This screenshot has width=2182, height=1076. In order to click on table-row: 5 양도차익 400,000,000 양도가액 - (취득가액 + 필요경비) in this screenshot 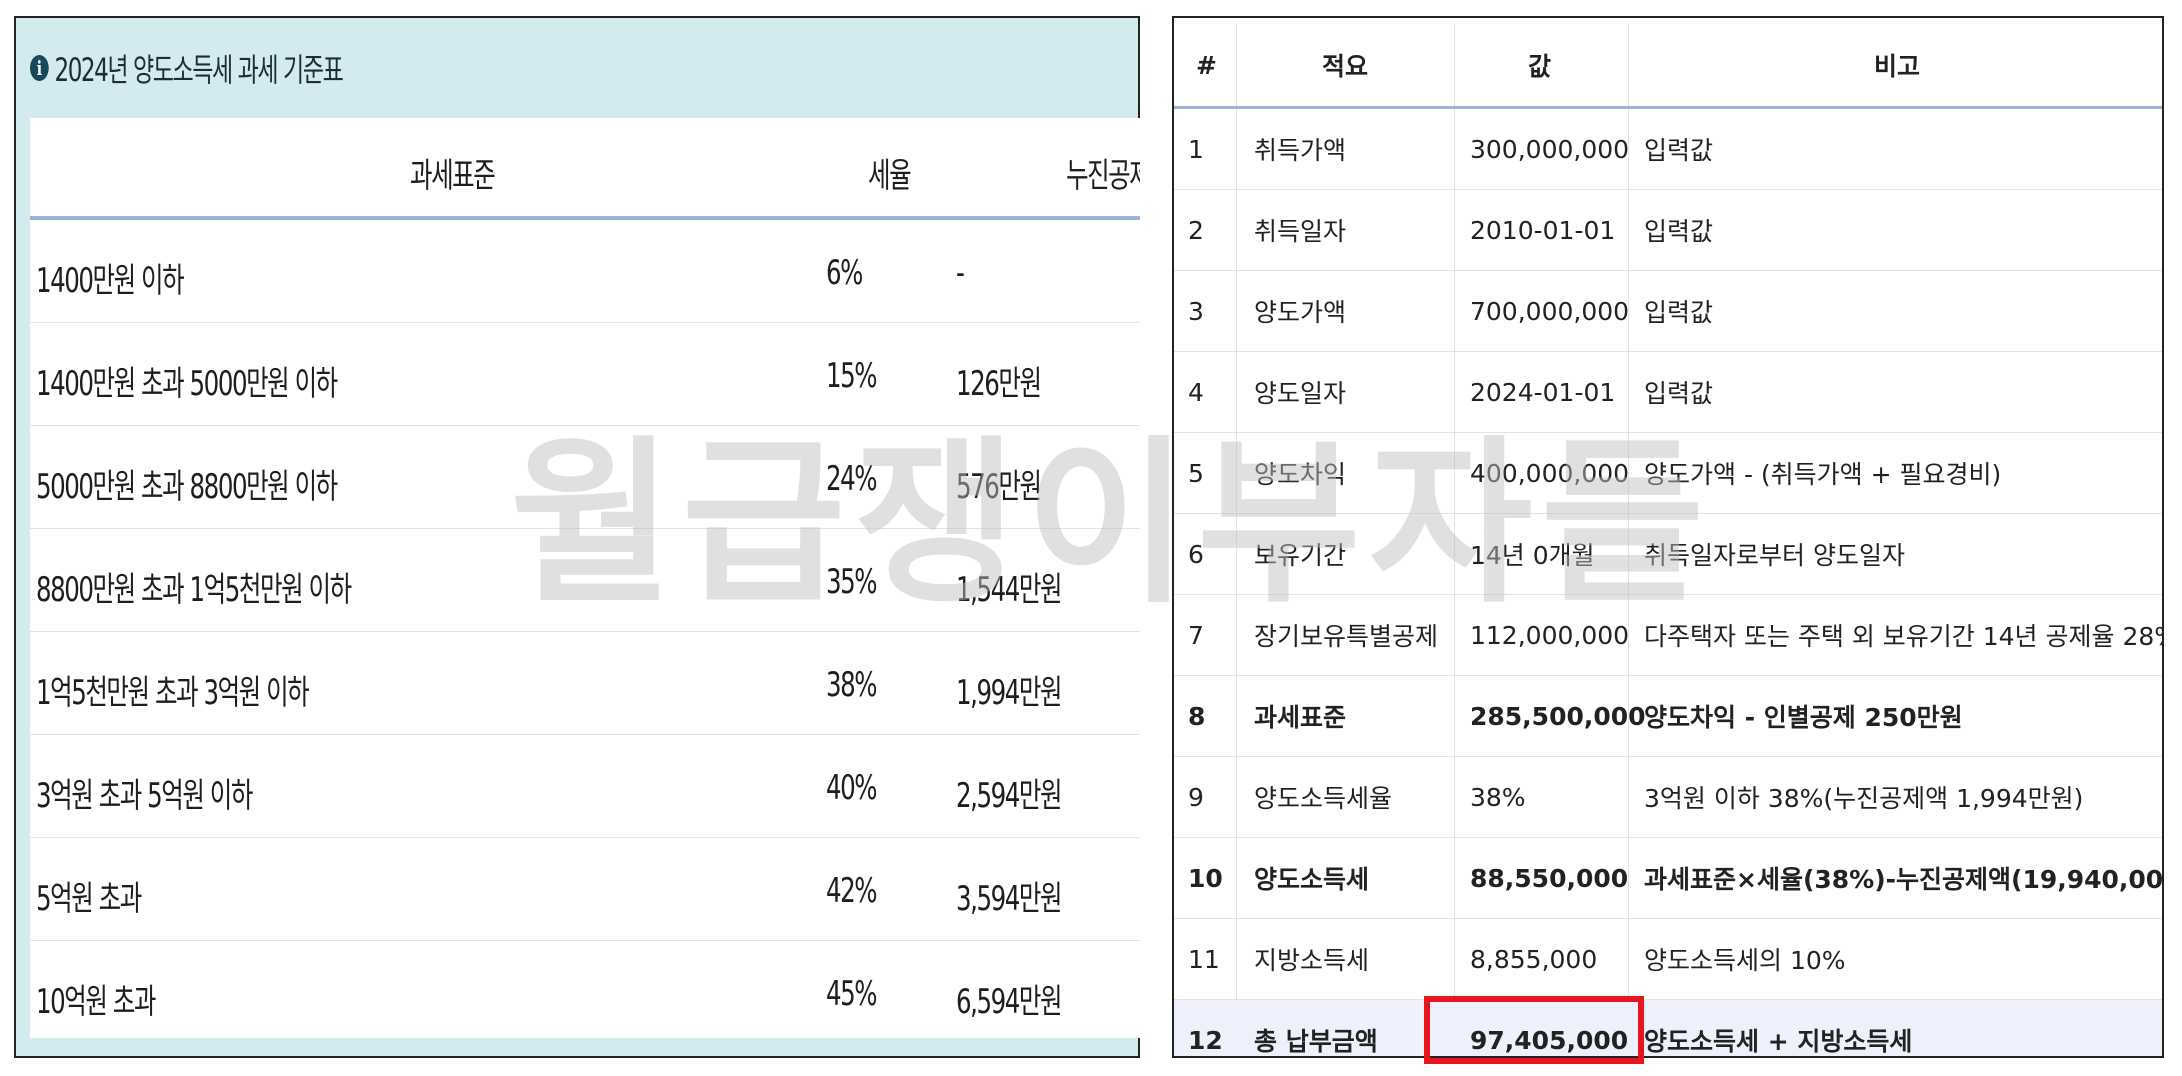, I will do `click(1668, 473)`.